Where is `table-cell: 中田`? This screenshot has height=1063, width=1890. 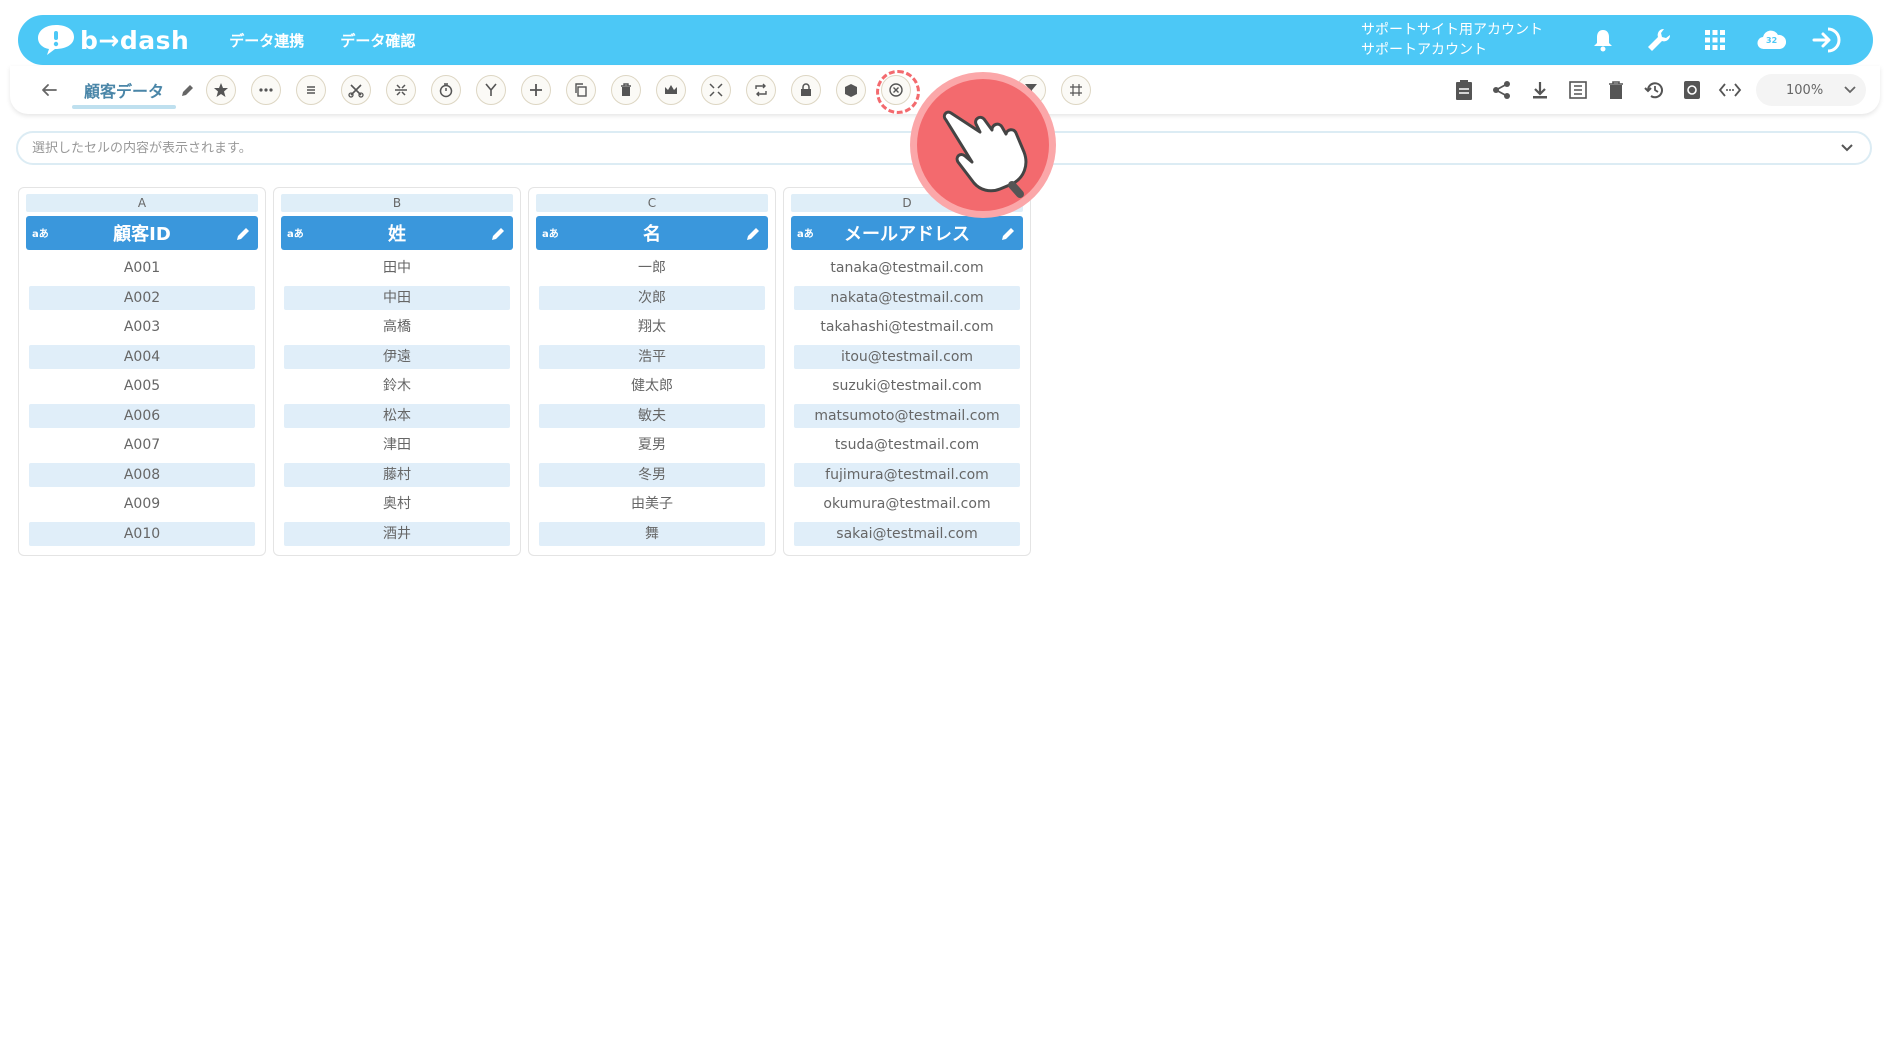
table-cell: 中田 is located at coordinates (397, 297).